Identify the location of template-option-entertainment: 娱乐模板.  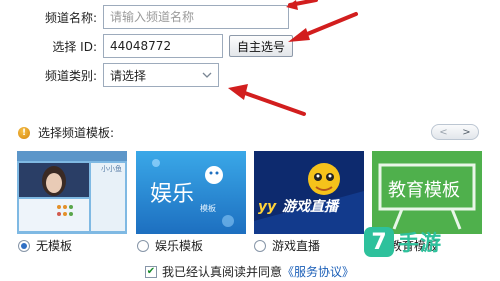
(170, 245).